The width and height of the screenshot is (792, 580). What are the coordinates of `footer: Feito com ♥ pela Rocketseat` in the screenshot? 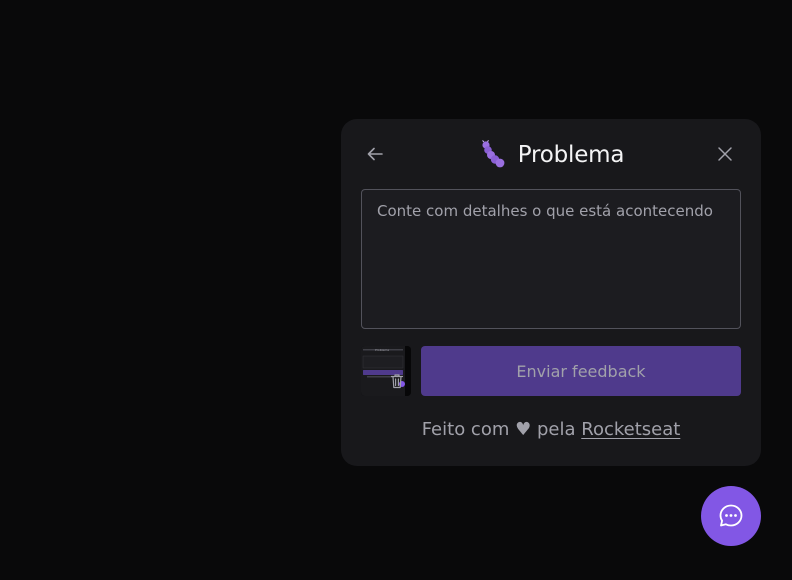 It's located at (551, 429).